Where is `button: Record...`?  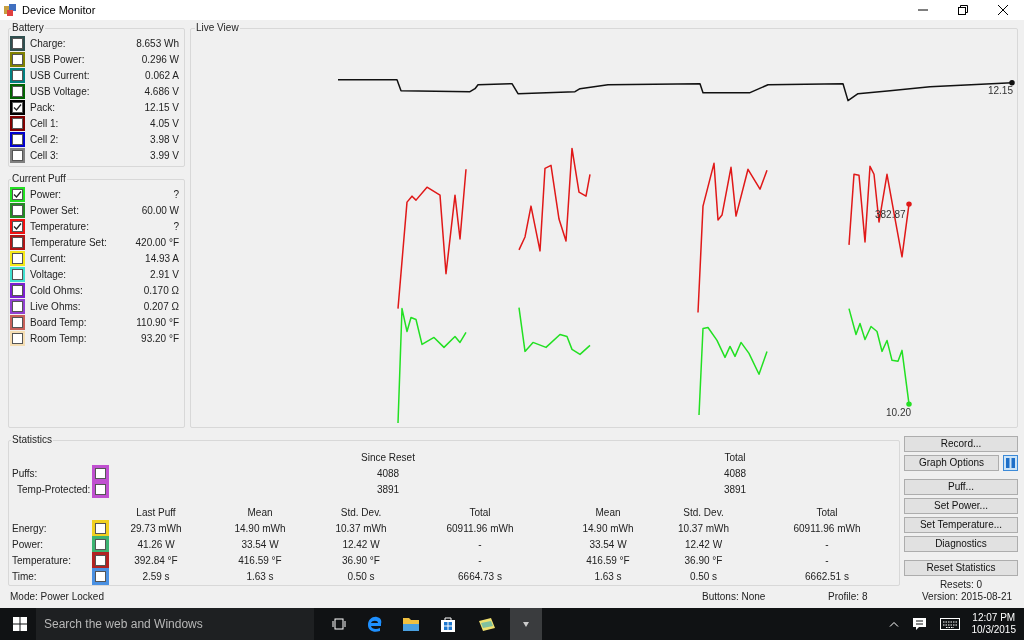
button: Record... is located at coordinates (961, 444).